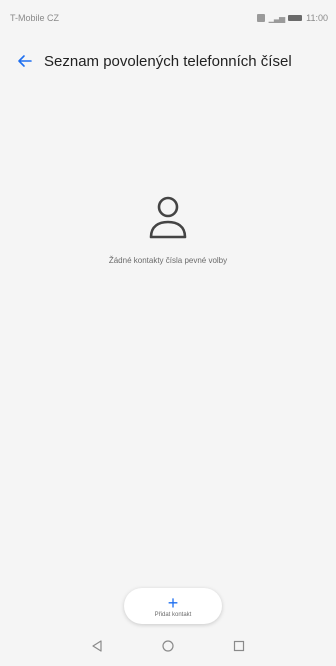 The width and height of the screenshot is (336, 666). What do you see at coordinates (168, 217) in the screenshot?
I see `person-icon` at bounding box center [168, 217].